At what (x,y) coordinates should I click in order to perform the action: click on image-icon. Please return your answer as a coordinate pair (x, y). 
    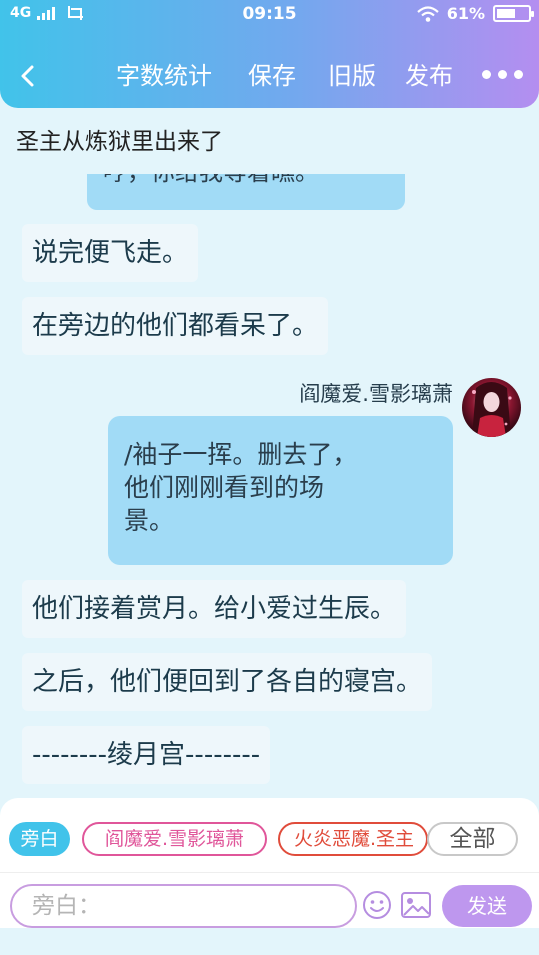
    Looking at the image, I should click on (416, 905).